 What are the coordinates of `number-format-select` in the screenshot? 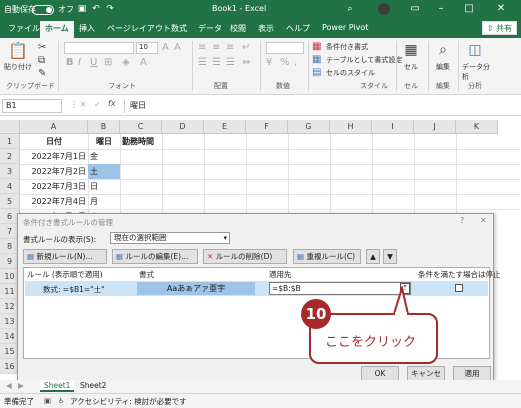 It's located at (285, 48).